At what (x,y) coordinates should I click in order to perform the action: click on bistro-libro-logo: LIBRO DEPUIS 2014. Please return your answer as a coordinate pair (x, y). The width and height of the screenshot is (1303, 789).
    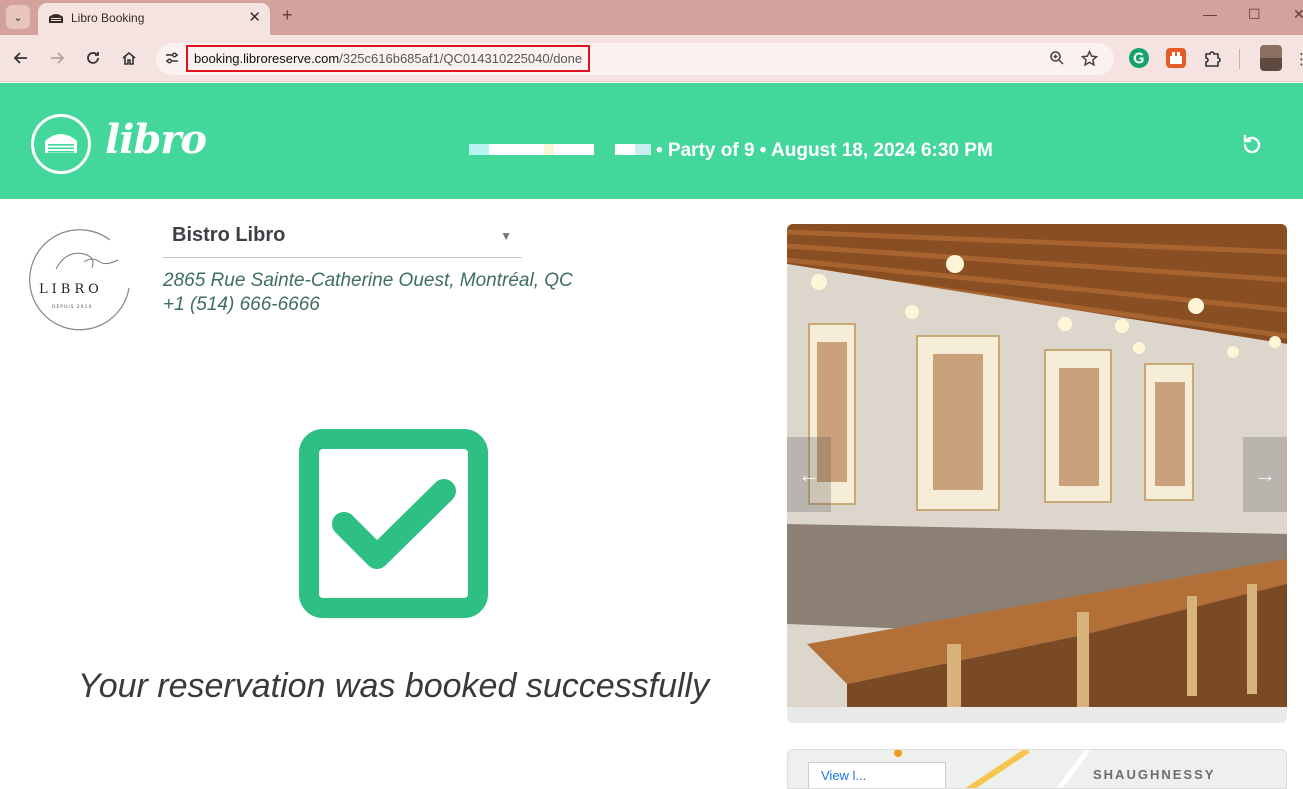
    Looking at the image, I should click on (79, 280).